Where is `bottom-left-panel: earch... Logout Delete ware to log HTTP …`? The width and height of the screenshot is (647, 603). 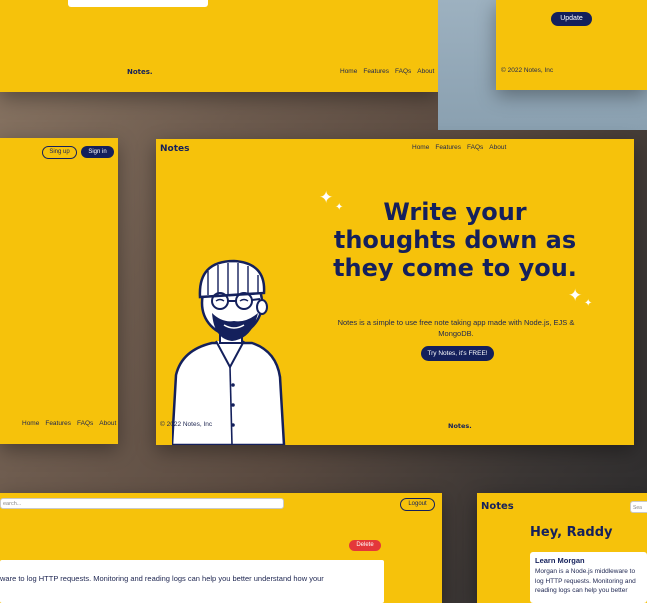
bottom-left-panel: earch... Logout Delete ware to log HTTP … is located at coordinates (221, 548).